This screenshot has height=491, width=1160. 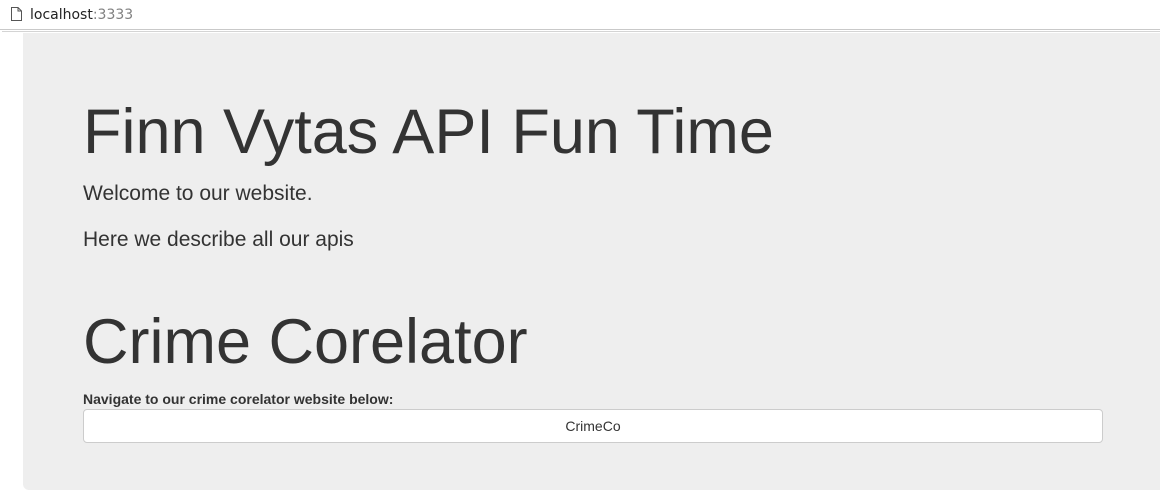 What do you see at coordinates (61, 15) in the screenshot?
I see `url-host: localhost` at bounding box center [61, 15].